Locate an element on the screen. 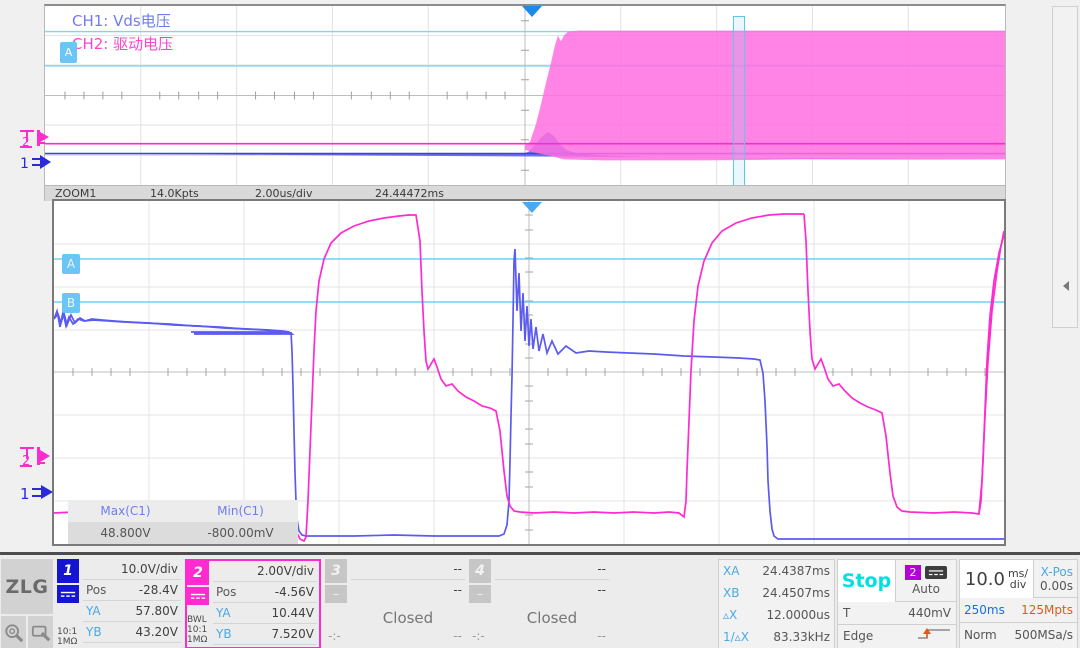 This screenshot has width=1080, height=648. channel-1-pos-row: Pos -28.4V is located at coordinates (132, 590).